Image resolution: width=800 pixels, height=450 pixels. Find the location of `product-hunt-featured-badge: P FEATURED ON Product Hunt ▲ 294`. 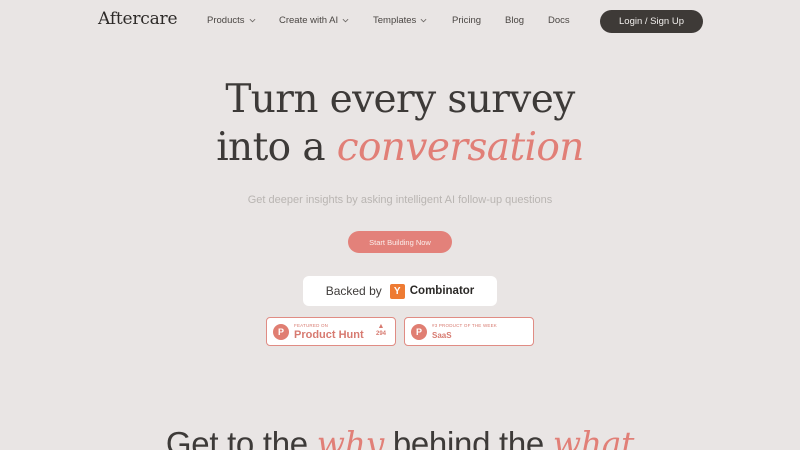

product-hunt-featured-badge: P FEATURED ON Product Hunt ▲ 294 is located at coordinates (331, 331).